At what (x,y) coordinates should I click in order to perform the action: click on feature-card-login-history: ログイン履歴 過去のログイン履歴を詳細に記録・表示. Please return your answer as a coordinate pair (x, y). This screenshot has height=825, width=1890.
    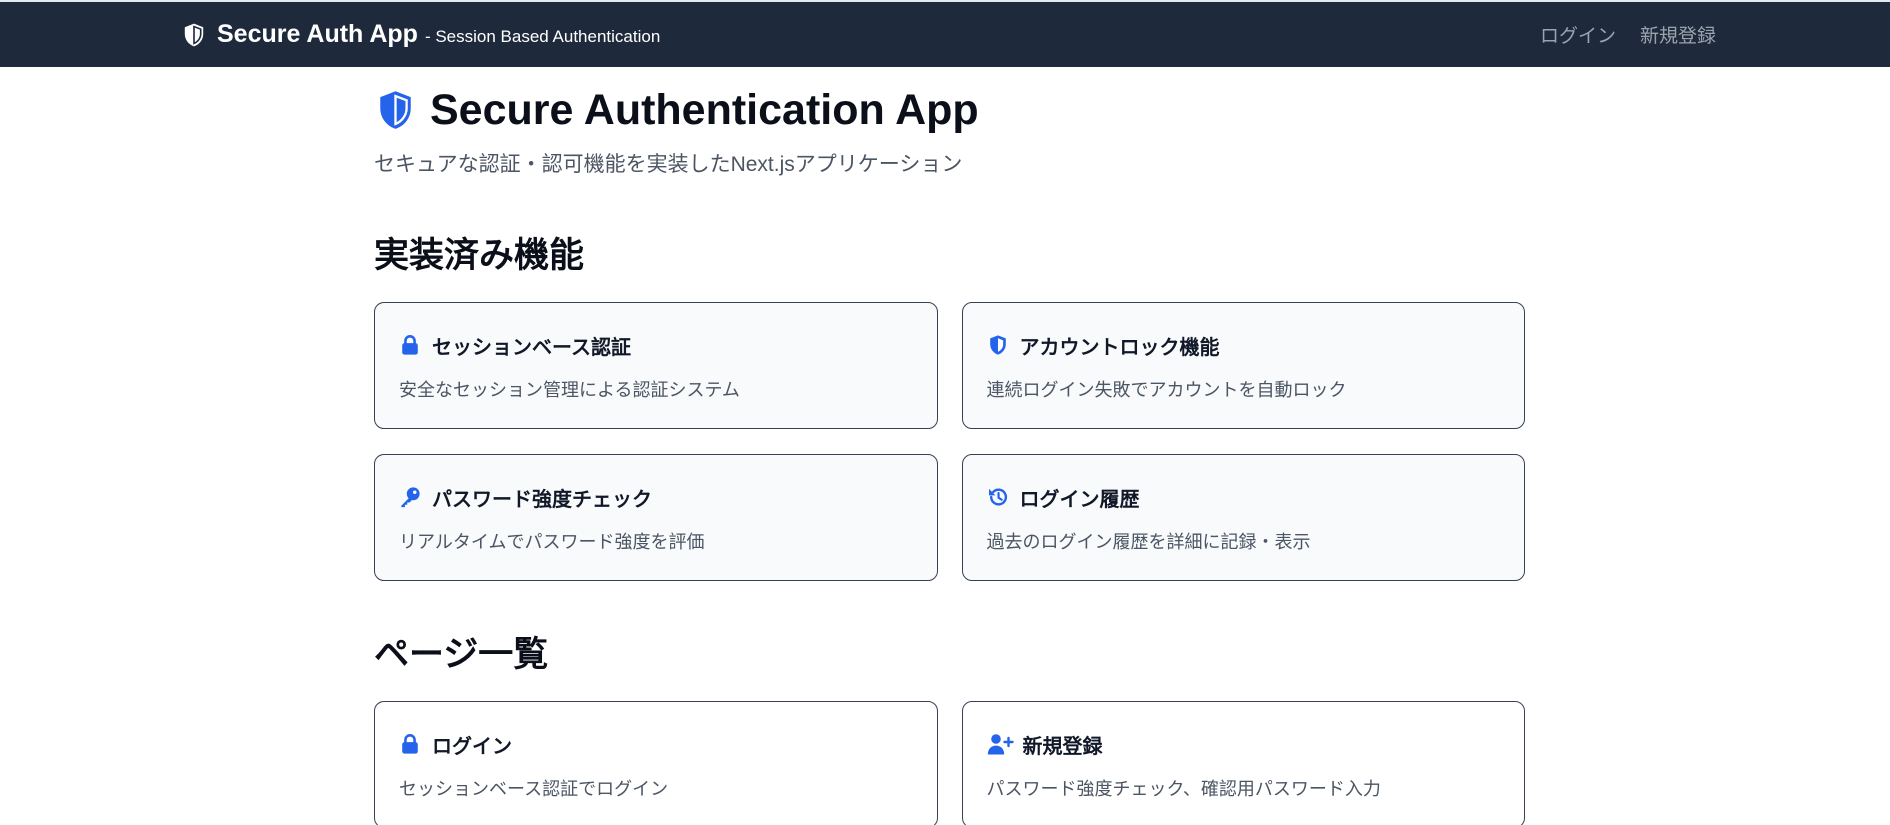
    Looking at the image, I should click on (1243, 517).